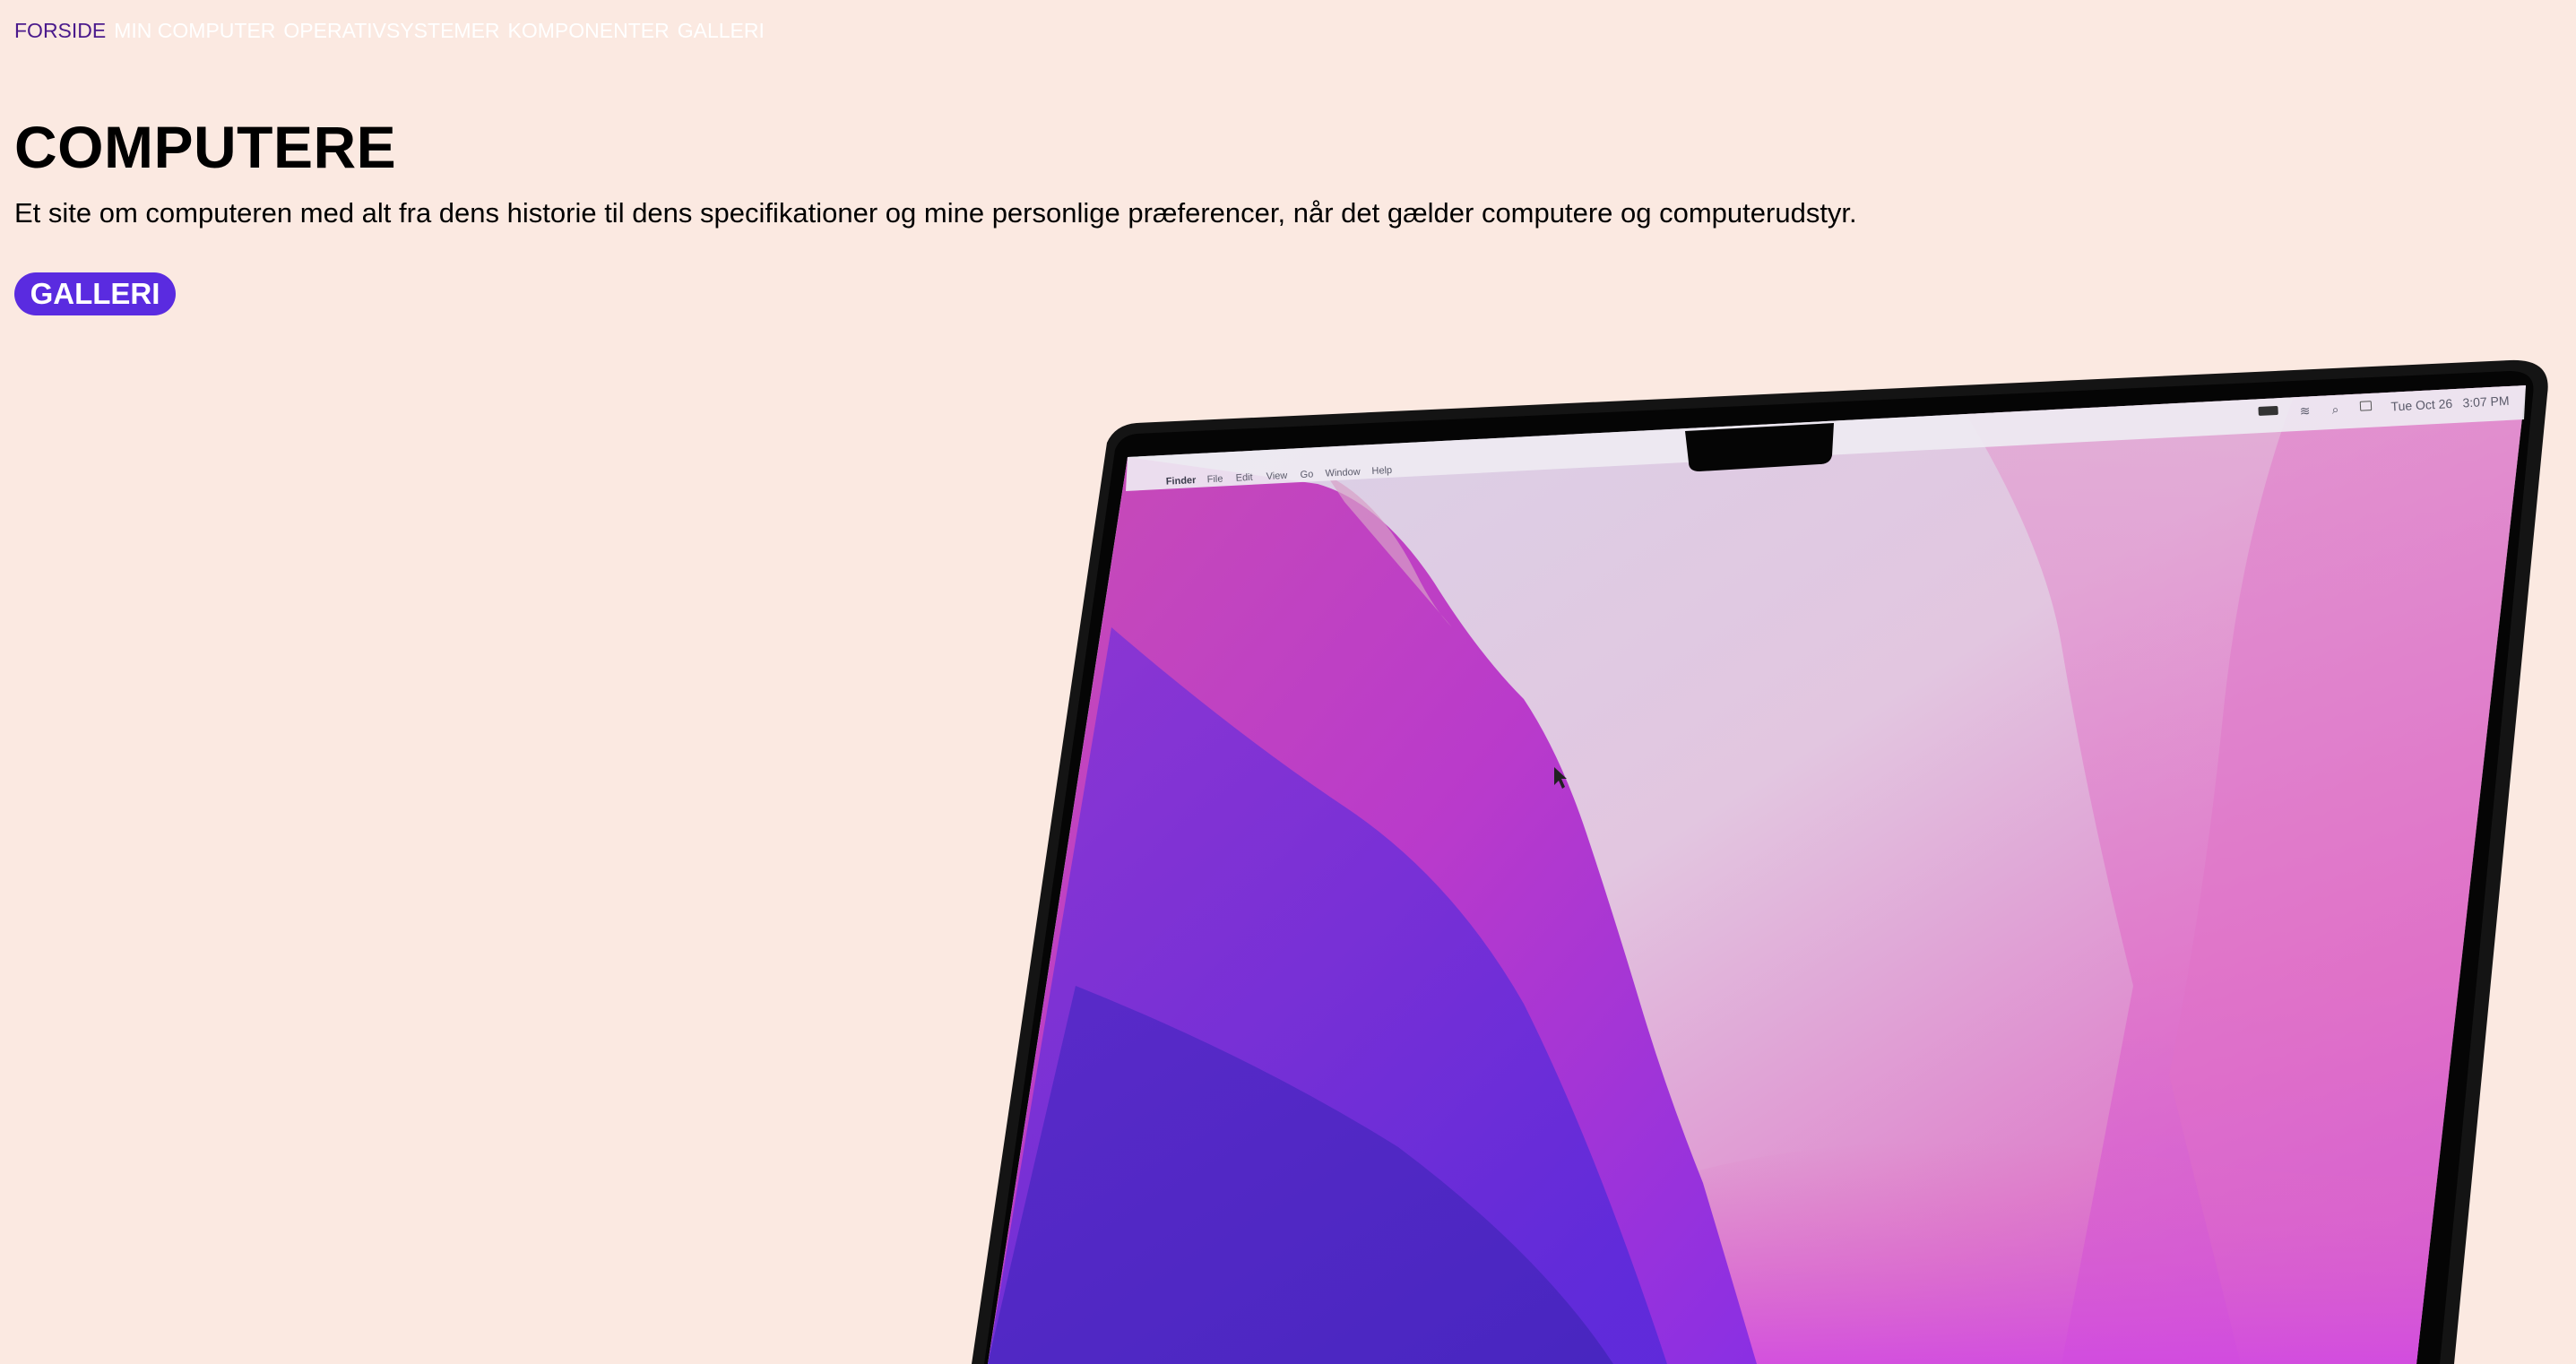 This screenshot has height=1364, width=2576. What do you see at coordinates (2305, 411) in the screenshot?
I see `wifi-icon: ≋` at bounding box center [2305, 411].